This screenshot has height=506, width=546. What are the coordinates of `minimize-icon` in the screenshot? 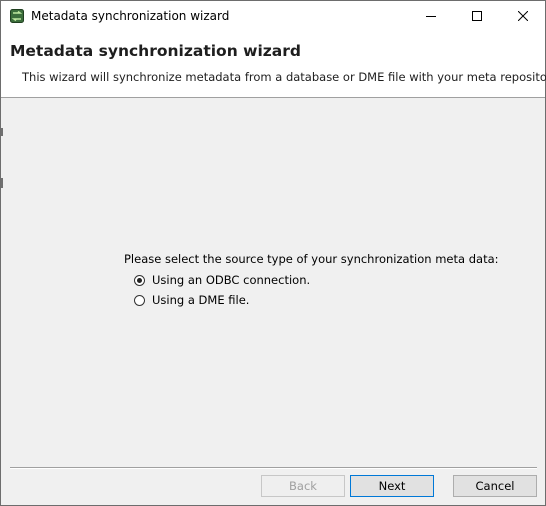 It's located at (431, 16).